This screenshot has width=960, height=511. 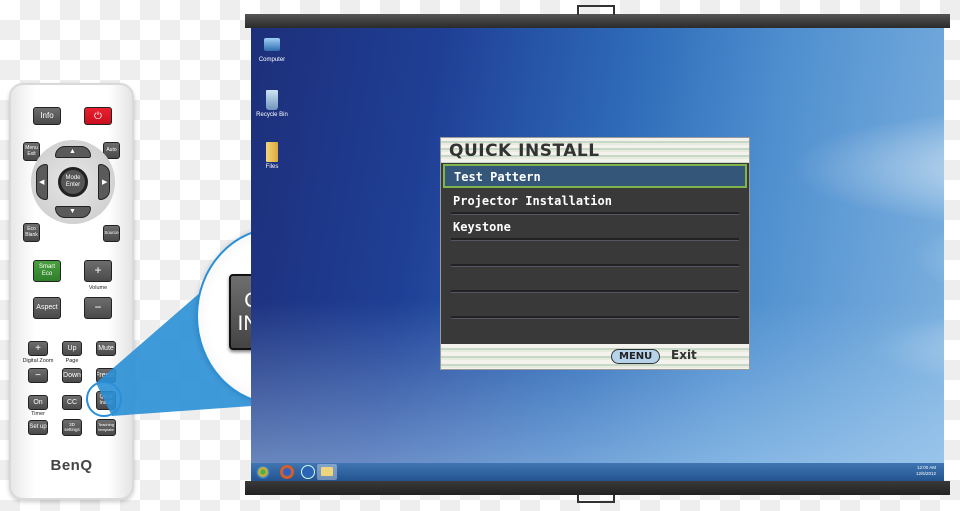 I want to click on left-button: ◀, so click(x=42, y=182).